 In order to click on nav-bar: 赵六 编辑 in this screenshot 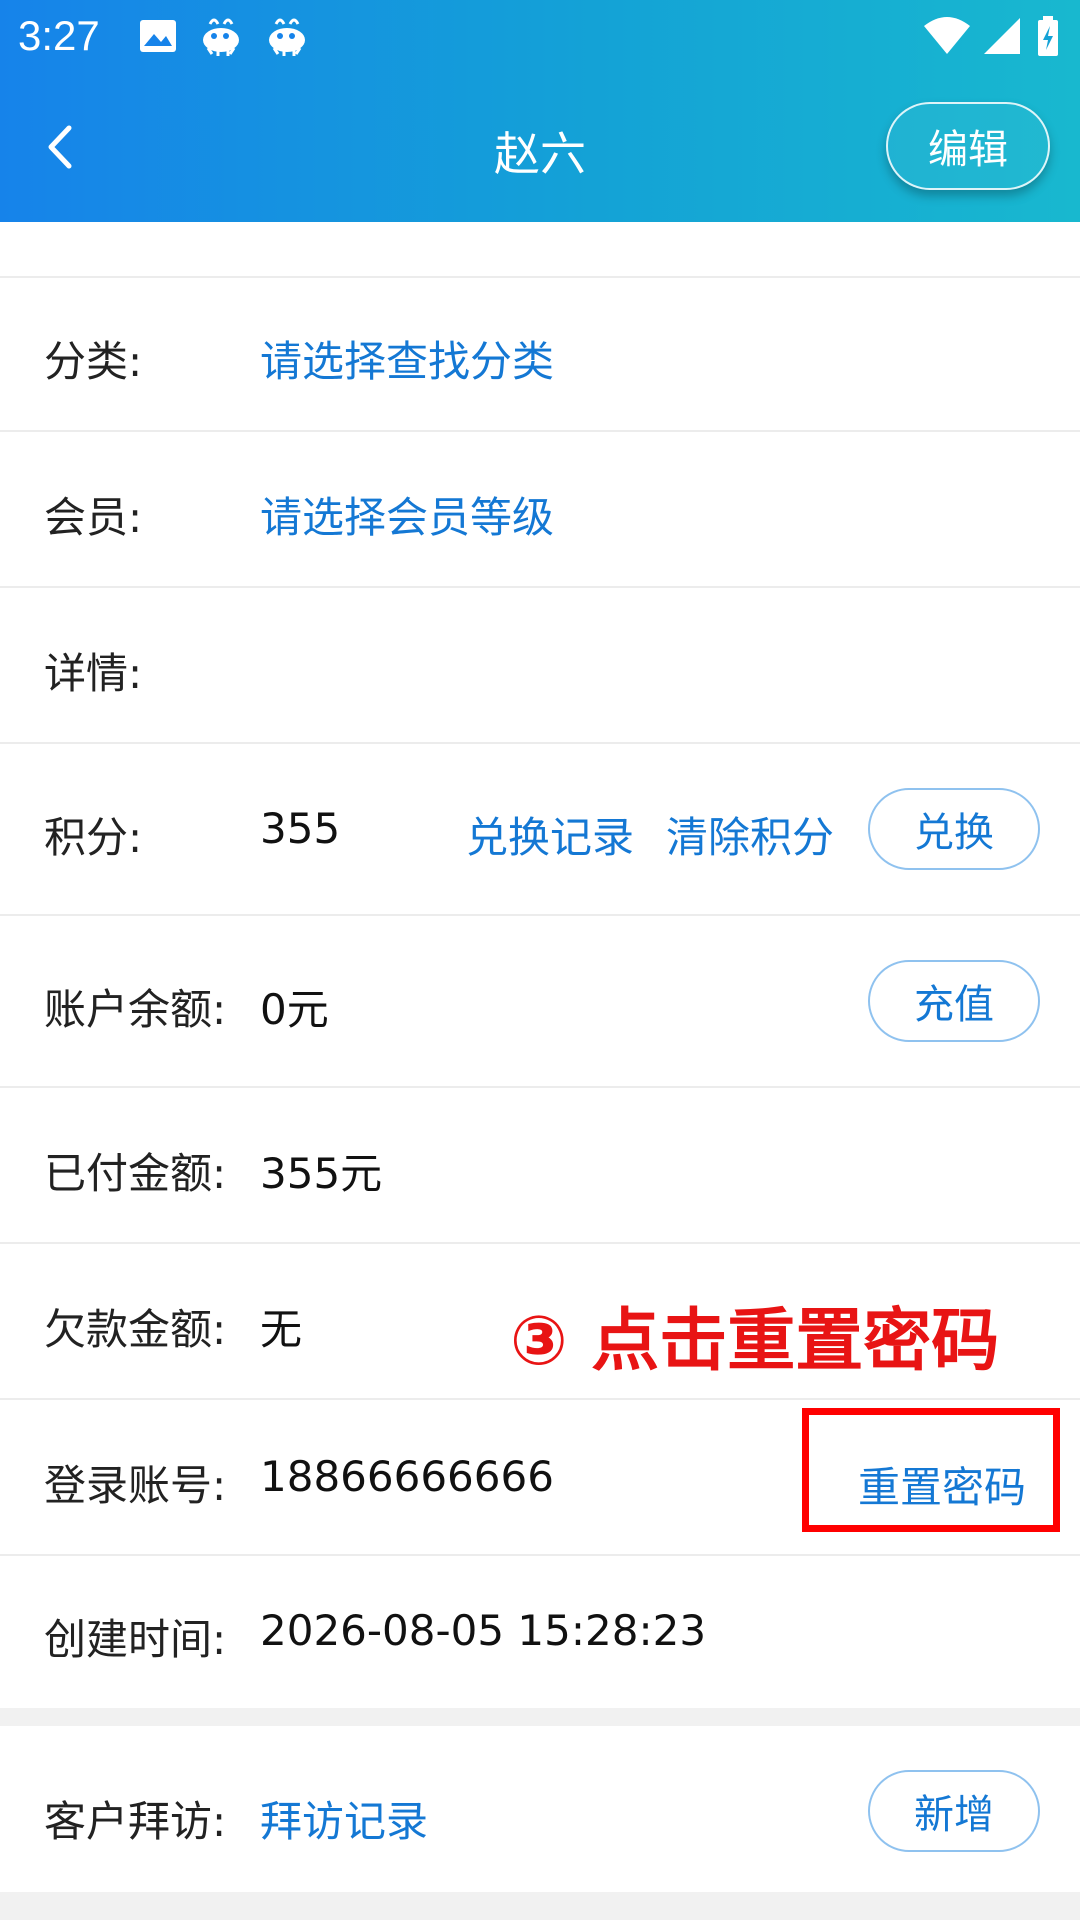, I will do `click(540, 148)`.